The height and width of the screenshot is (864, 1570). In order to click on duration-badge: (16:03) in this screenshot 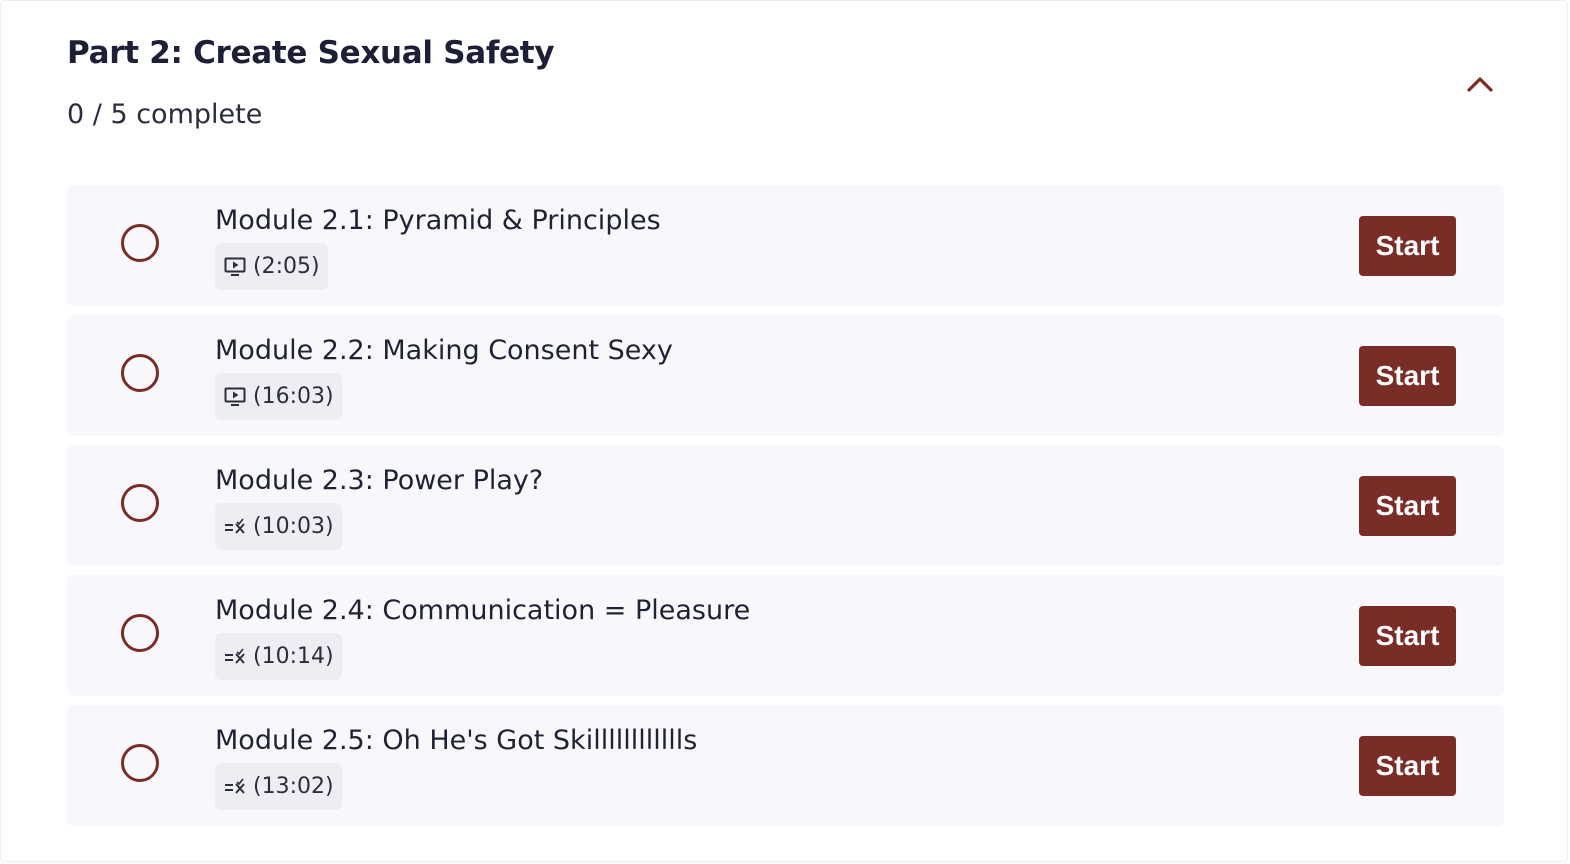, I will do `click(278, 396)`.